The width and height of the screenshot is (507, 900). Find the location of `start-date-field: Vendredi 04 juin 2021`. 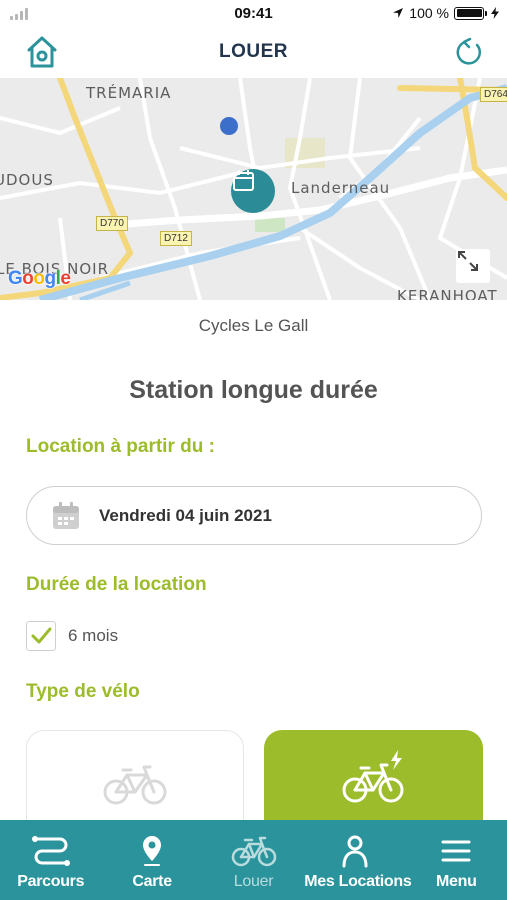

start-date-field: Vendredi 04 juin 2021 is located at coordinates (254, 515).